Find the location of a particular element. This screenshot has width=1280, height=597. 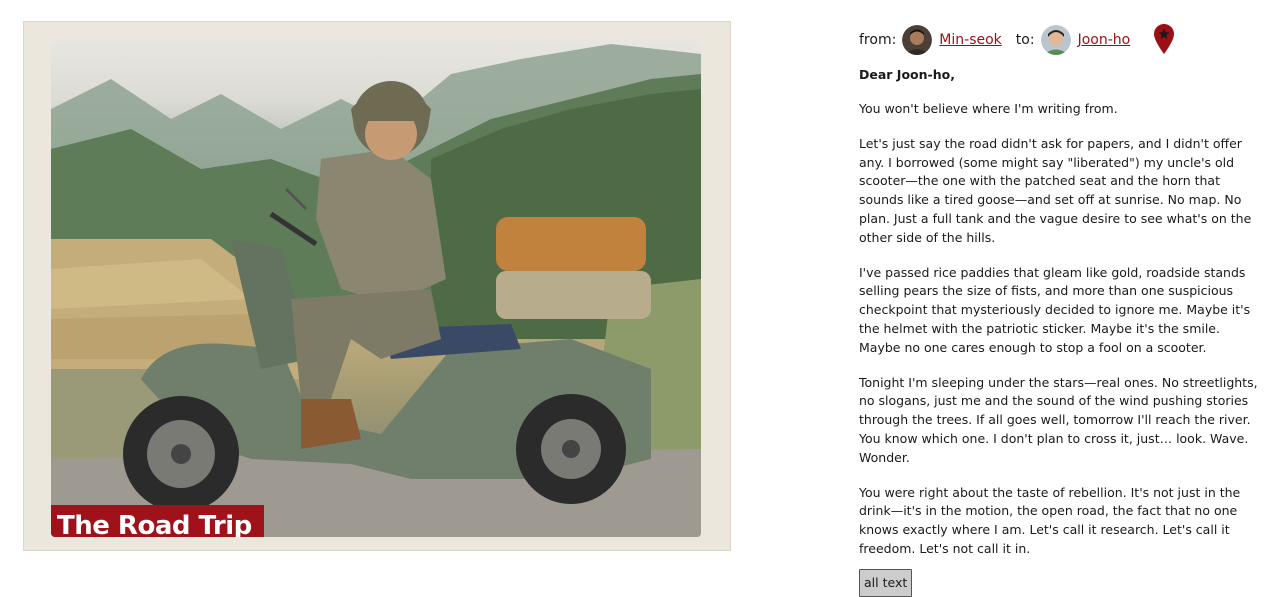

sender-recipient-row: from: Min-seok to: Joon-ho is located at coordinates (1059, 40).